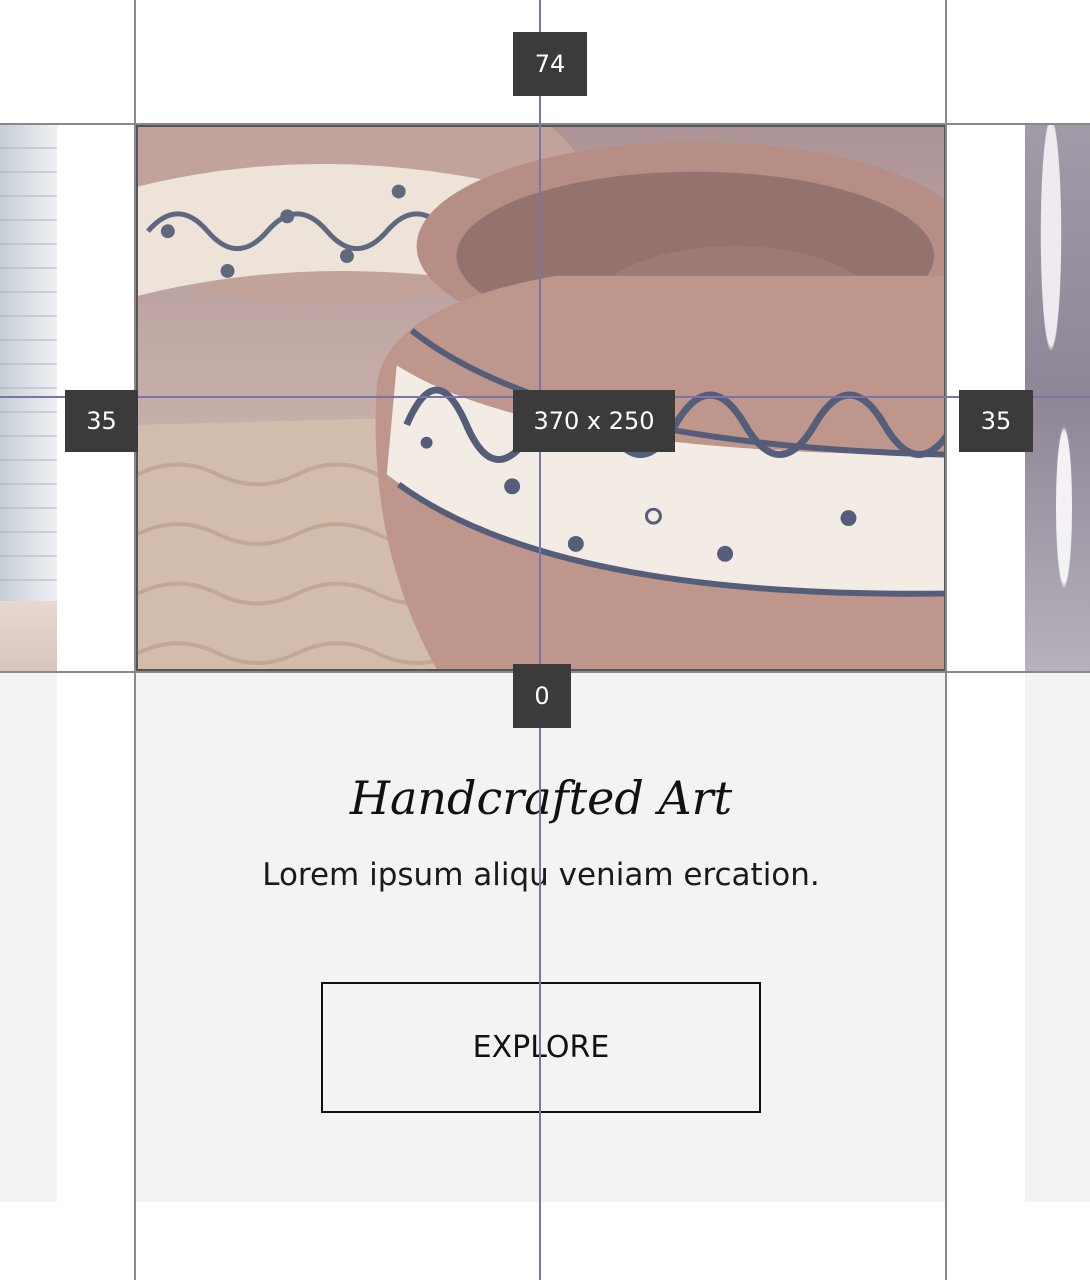 This screenshot has height=1280, width=1090. What do you see at coordinates (545, 124) in the screenshot?
I see `guide-line-top` at bounding box center [545, 124].